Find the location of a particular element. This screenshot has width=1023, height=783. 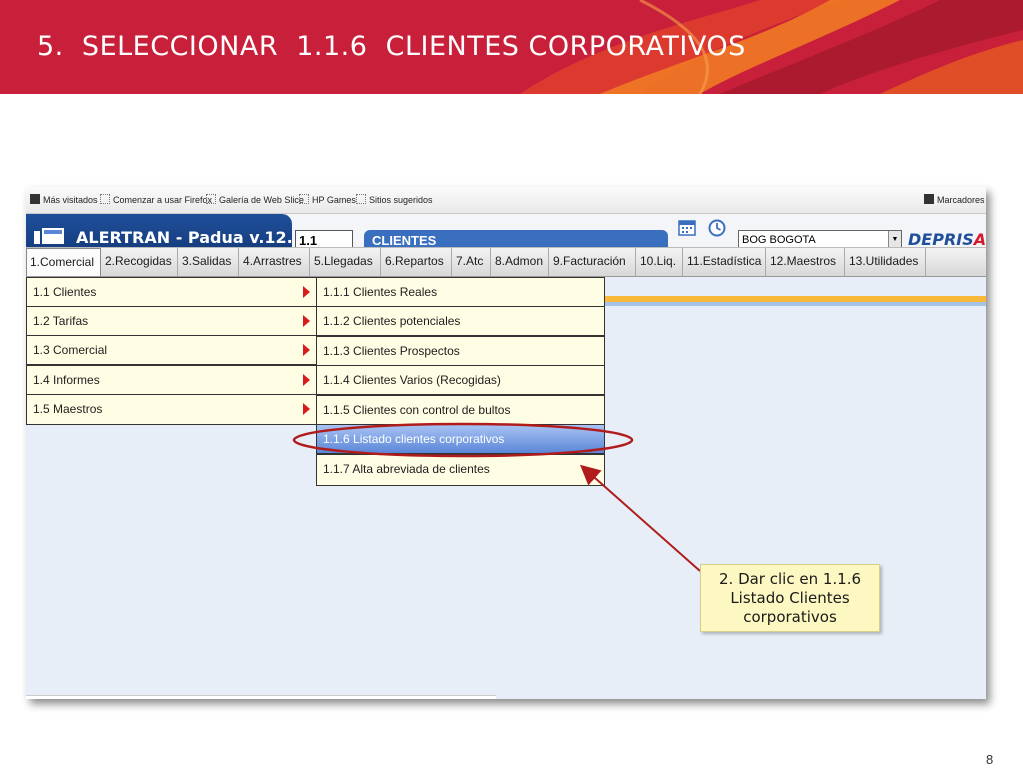

bookmark-label: Comenzar a usar Firefox is located at coordinates (163, 200).